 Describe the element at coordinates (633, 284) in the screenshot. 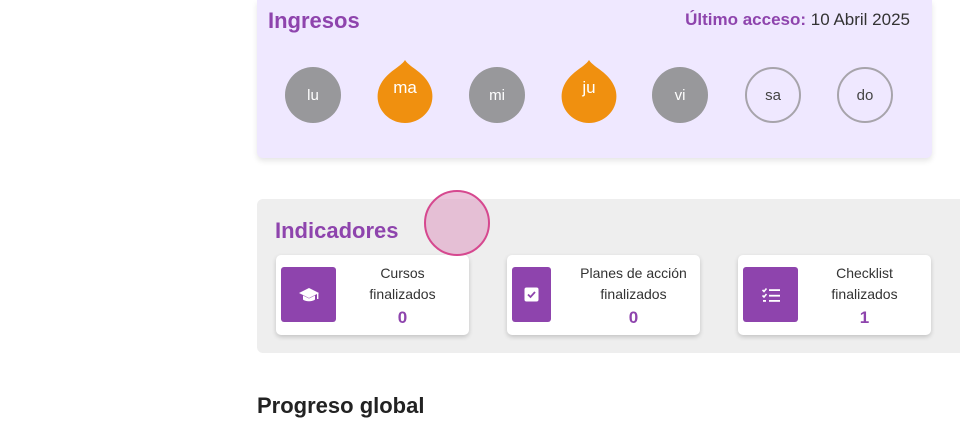

I see `card-label: Planes de acción finalizados` at that location.